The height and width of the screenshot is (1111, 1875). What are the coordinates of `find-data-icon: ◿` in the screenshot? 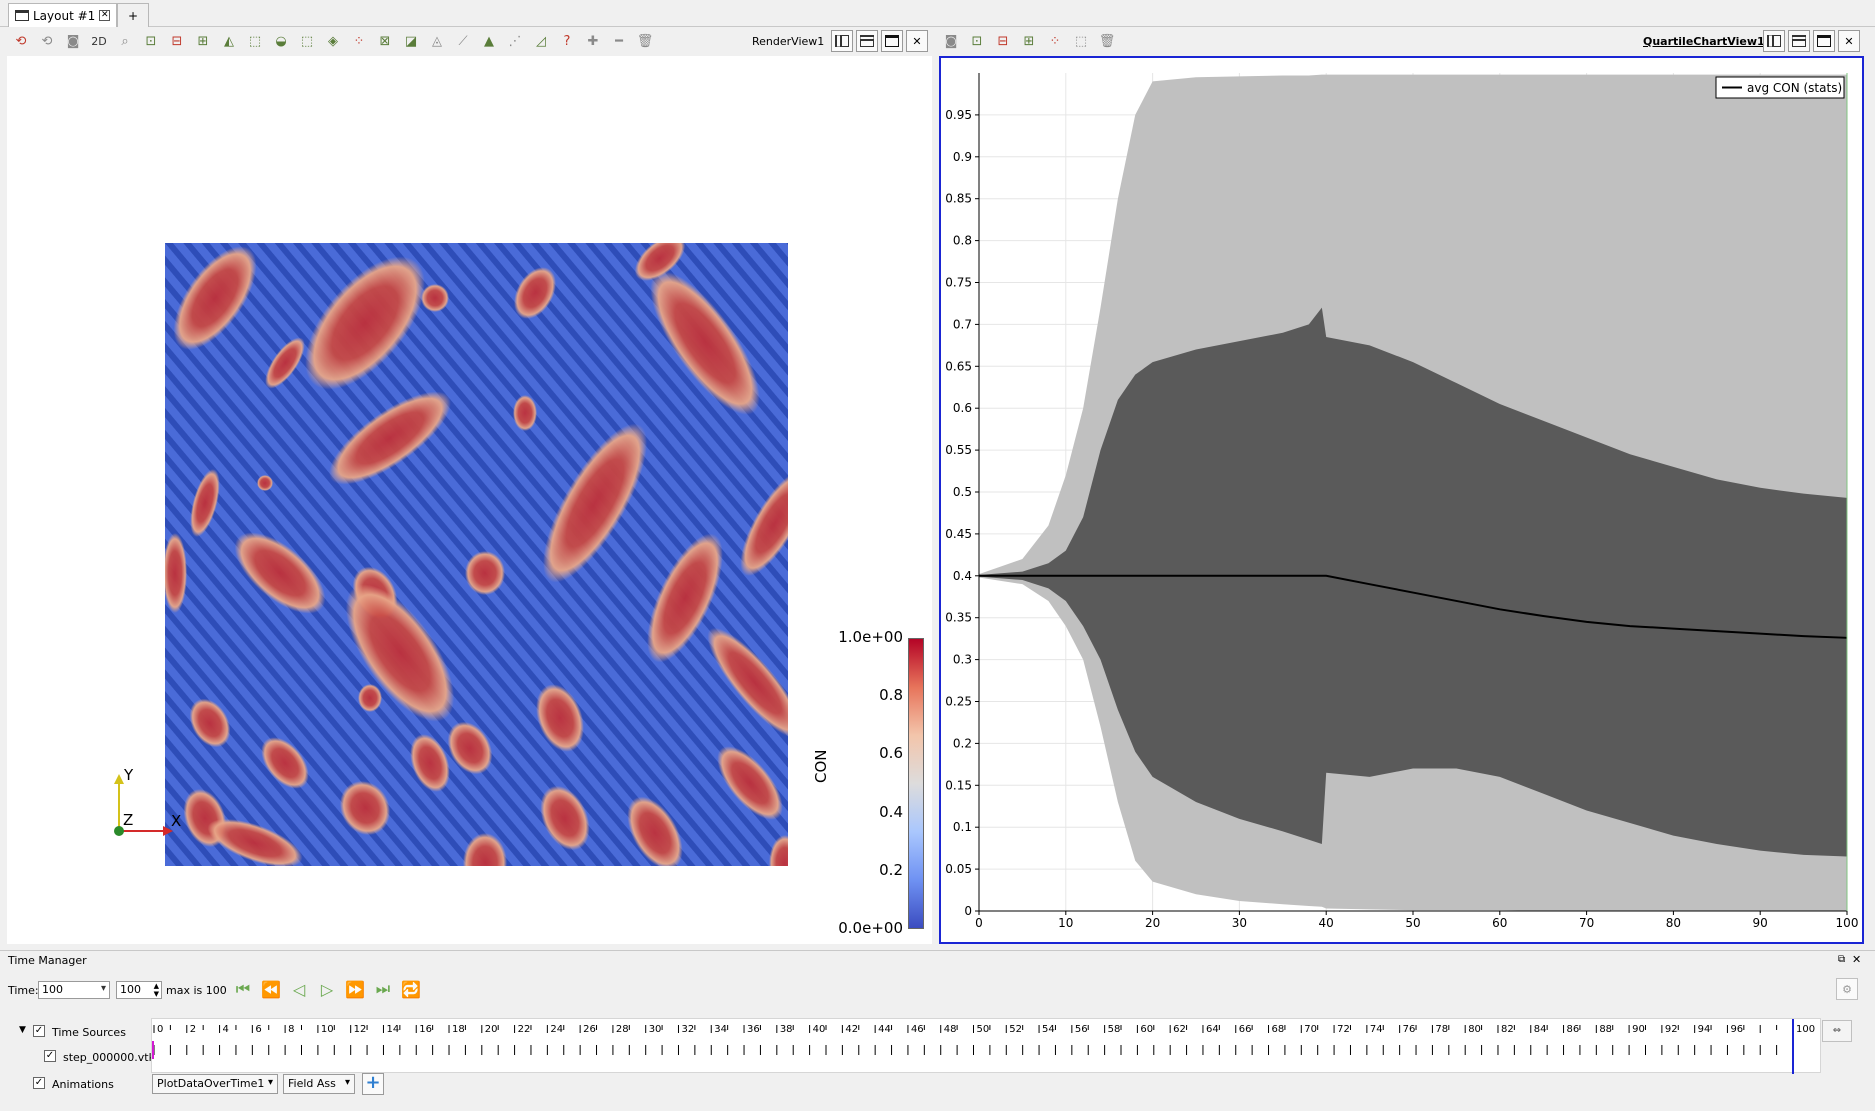 It's located at (541, 41).